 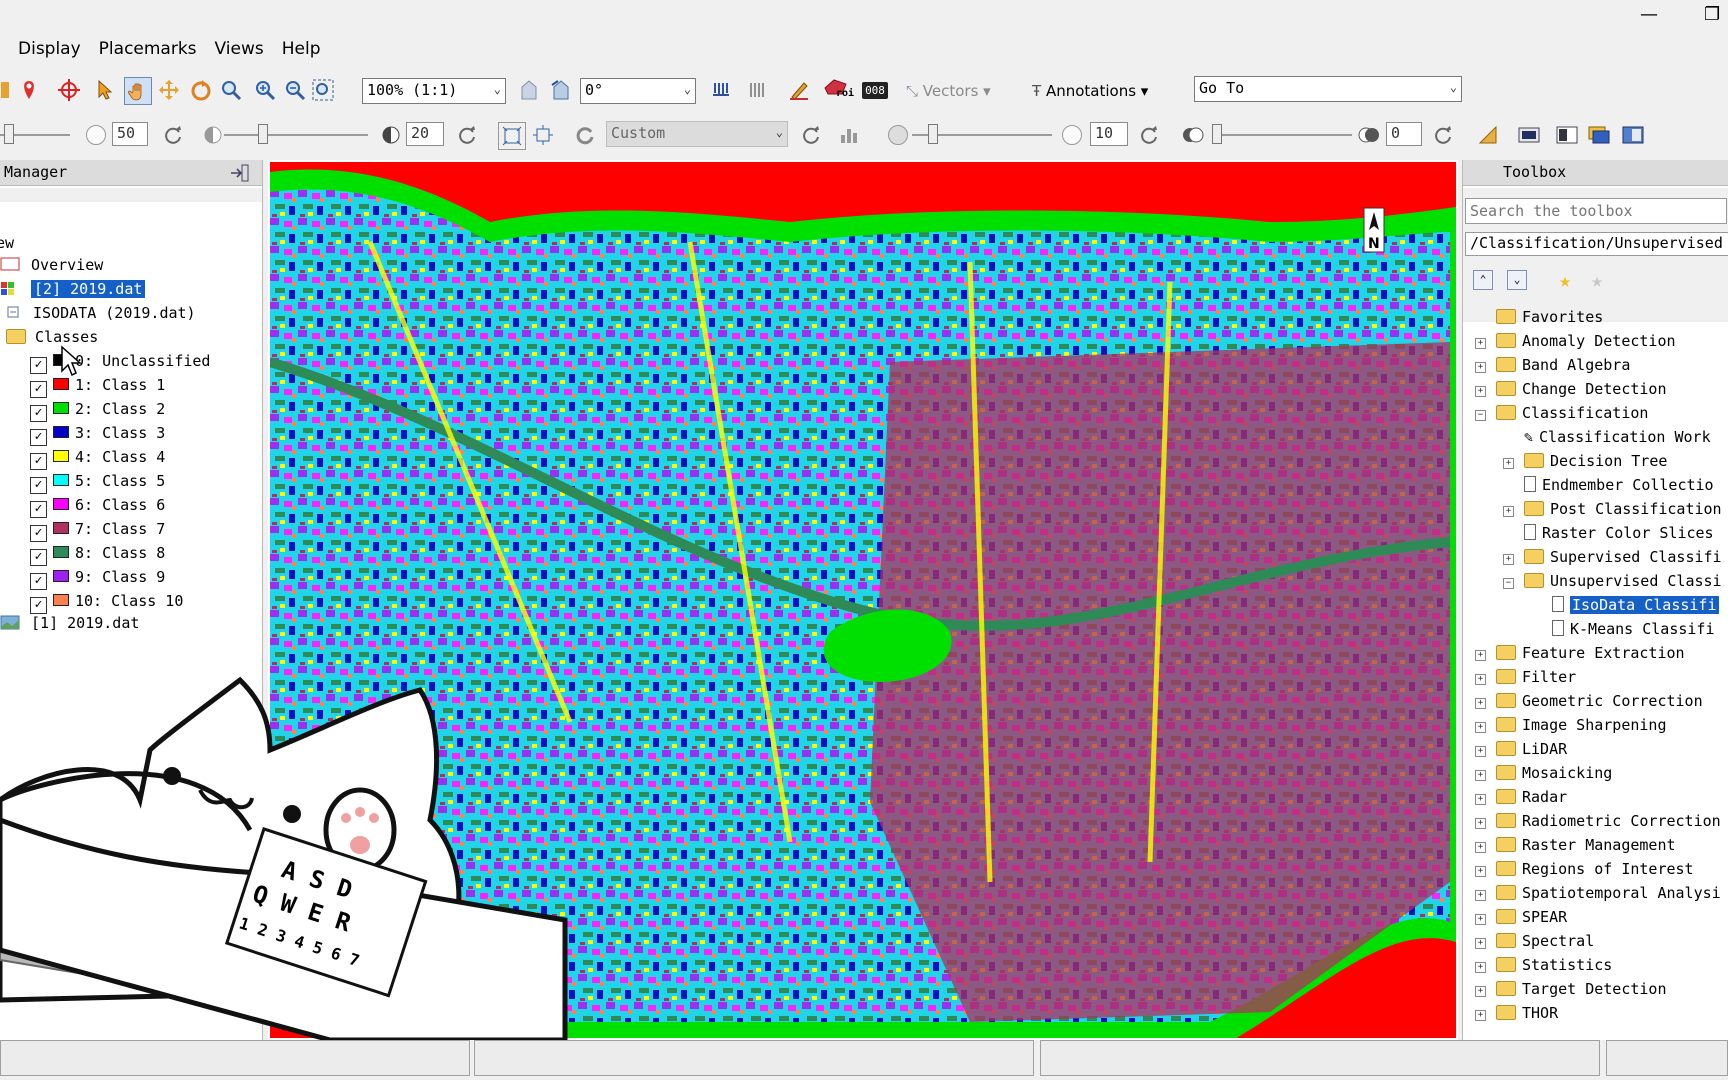 What do you see at coordinates (97, 554) in the screenshot?
I see `class-item: ✓ 8: Class 8` at bounding box center [97, 554].